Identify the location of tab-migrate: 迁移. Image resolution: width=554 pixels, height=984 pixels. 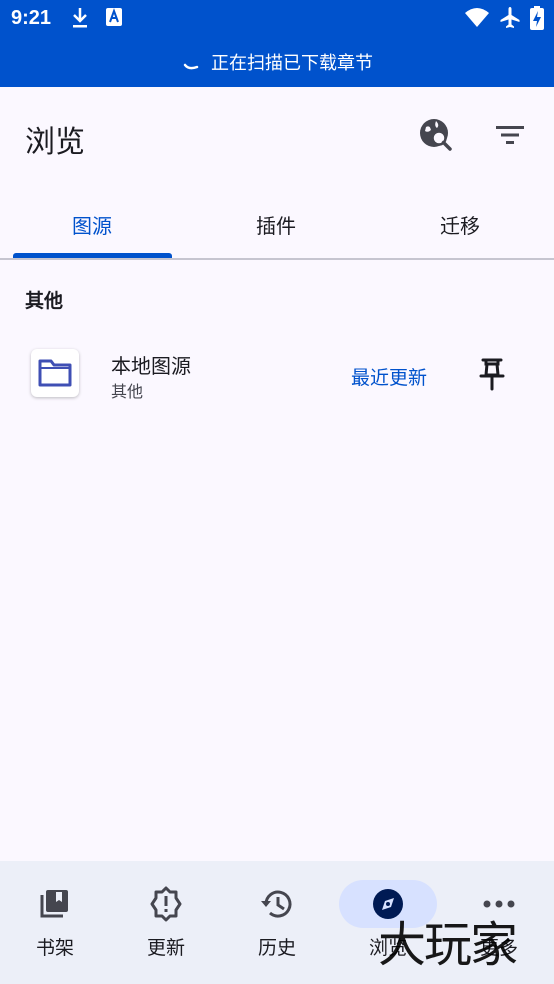
(460, 224).